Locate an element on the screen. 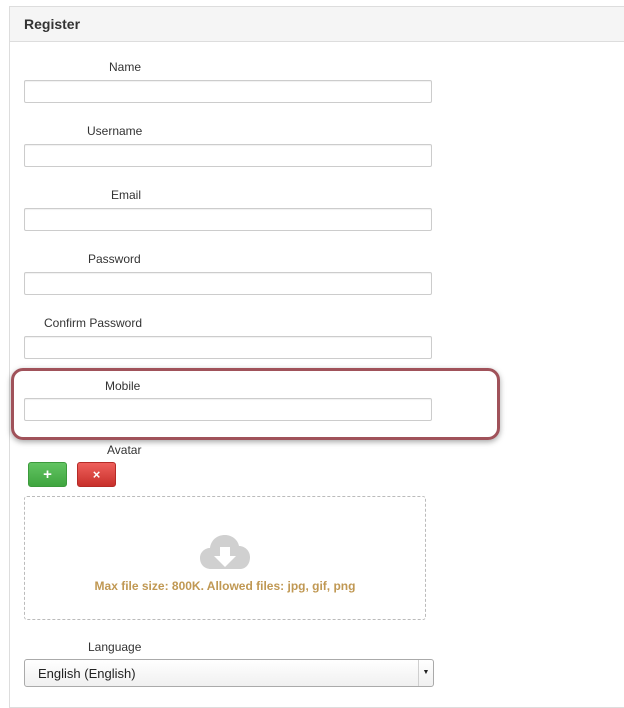 This screenshot has width=624, height=708. language-selected-value: English (English) is located at coordinates (87, 673).